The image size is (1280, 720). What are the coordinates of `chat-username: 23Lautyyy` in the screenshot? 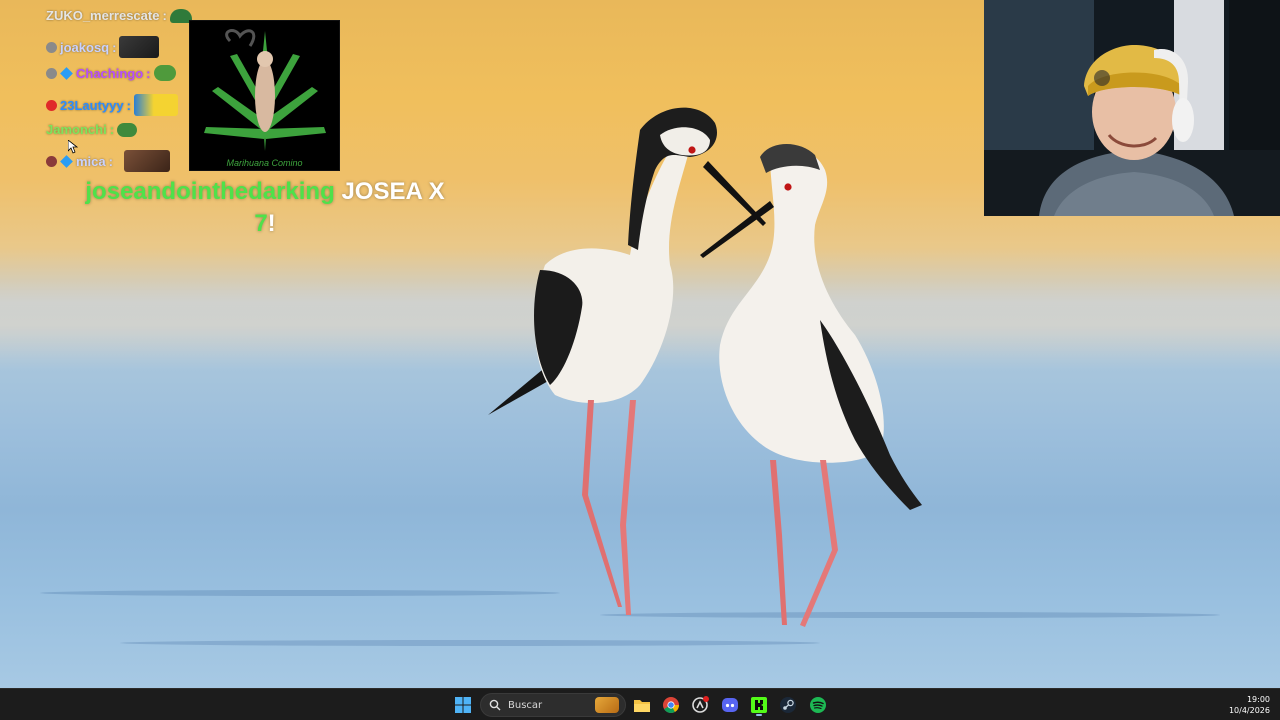 It's located at (92, 105).